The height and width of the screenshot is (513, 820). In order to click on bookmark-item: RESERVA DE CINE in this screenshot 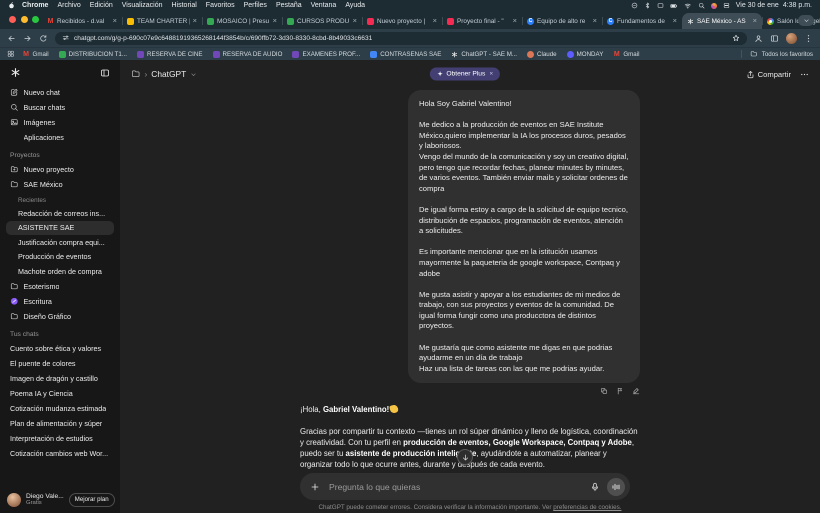, I will do `click(170, 54)`.